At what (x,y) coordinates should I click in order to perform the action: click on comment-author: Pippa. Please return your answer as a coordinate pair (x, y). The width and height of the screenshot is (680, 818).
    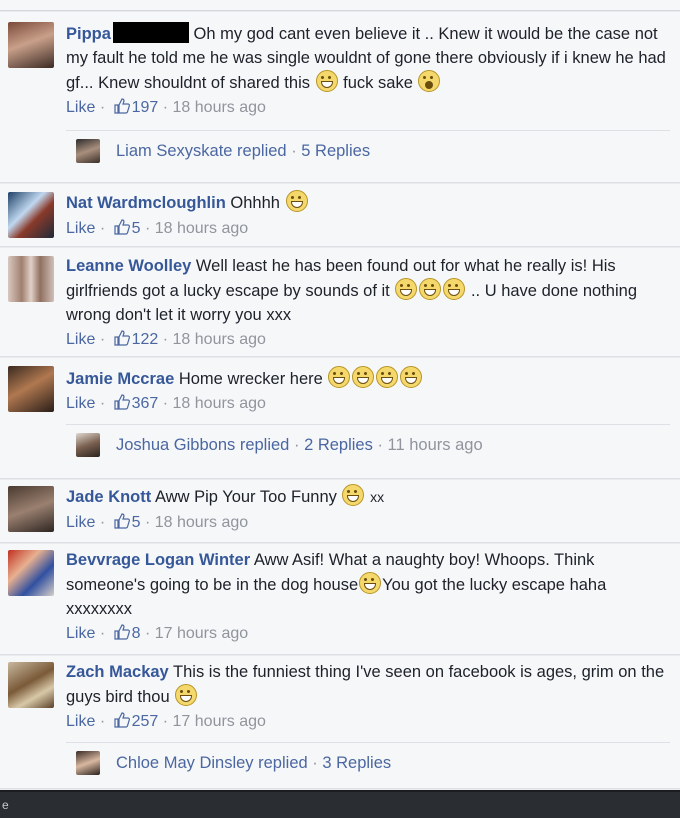
    Looking at the image, I should click on (88, 34).